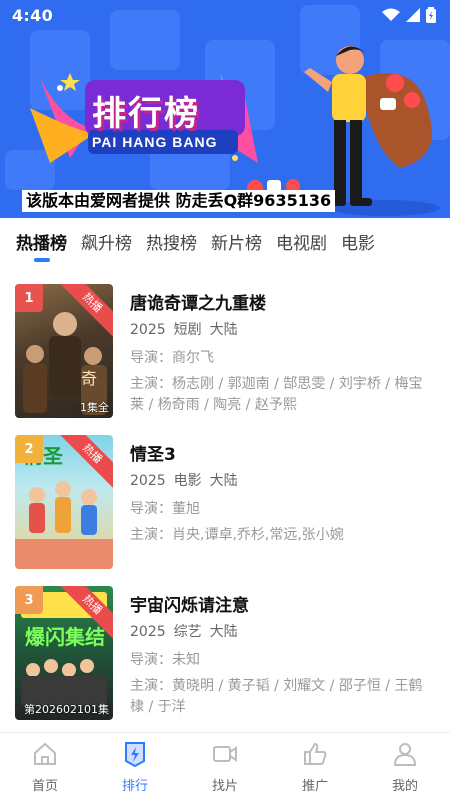  Describe the element at coordinates (29, 449) in the screenshot. I see `rank-badge: 2` at that location.